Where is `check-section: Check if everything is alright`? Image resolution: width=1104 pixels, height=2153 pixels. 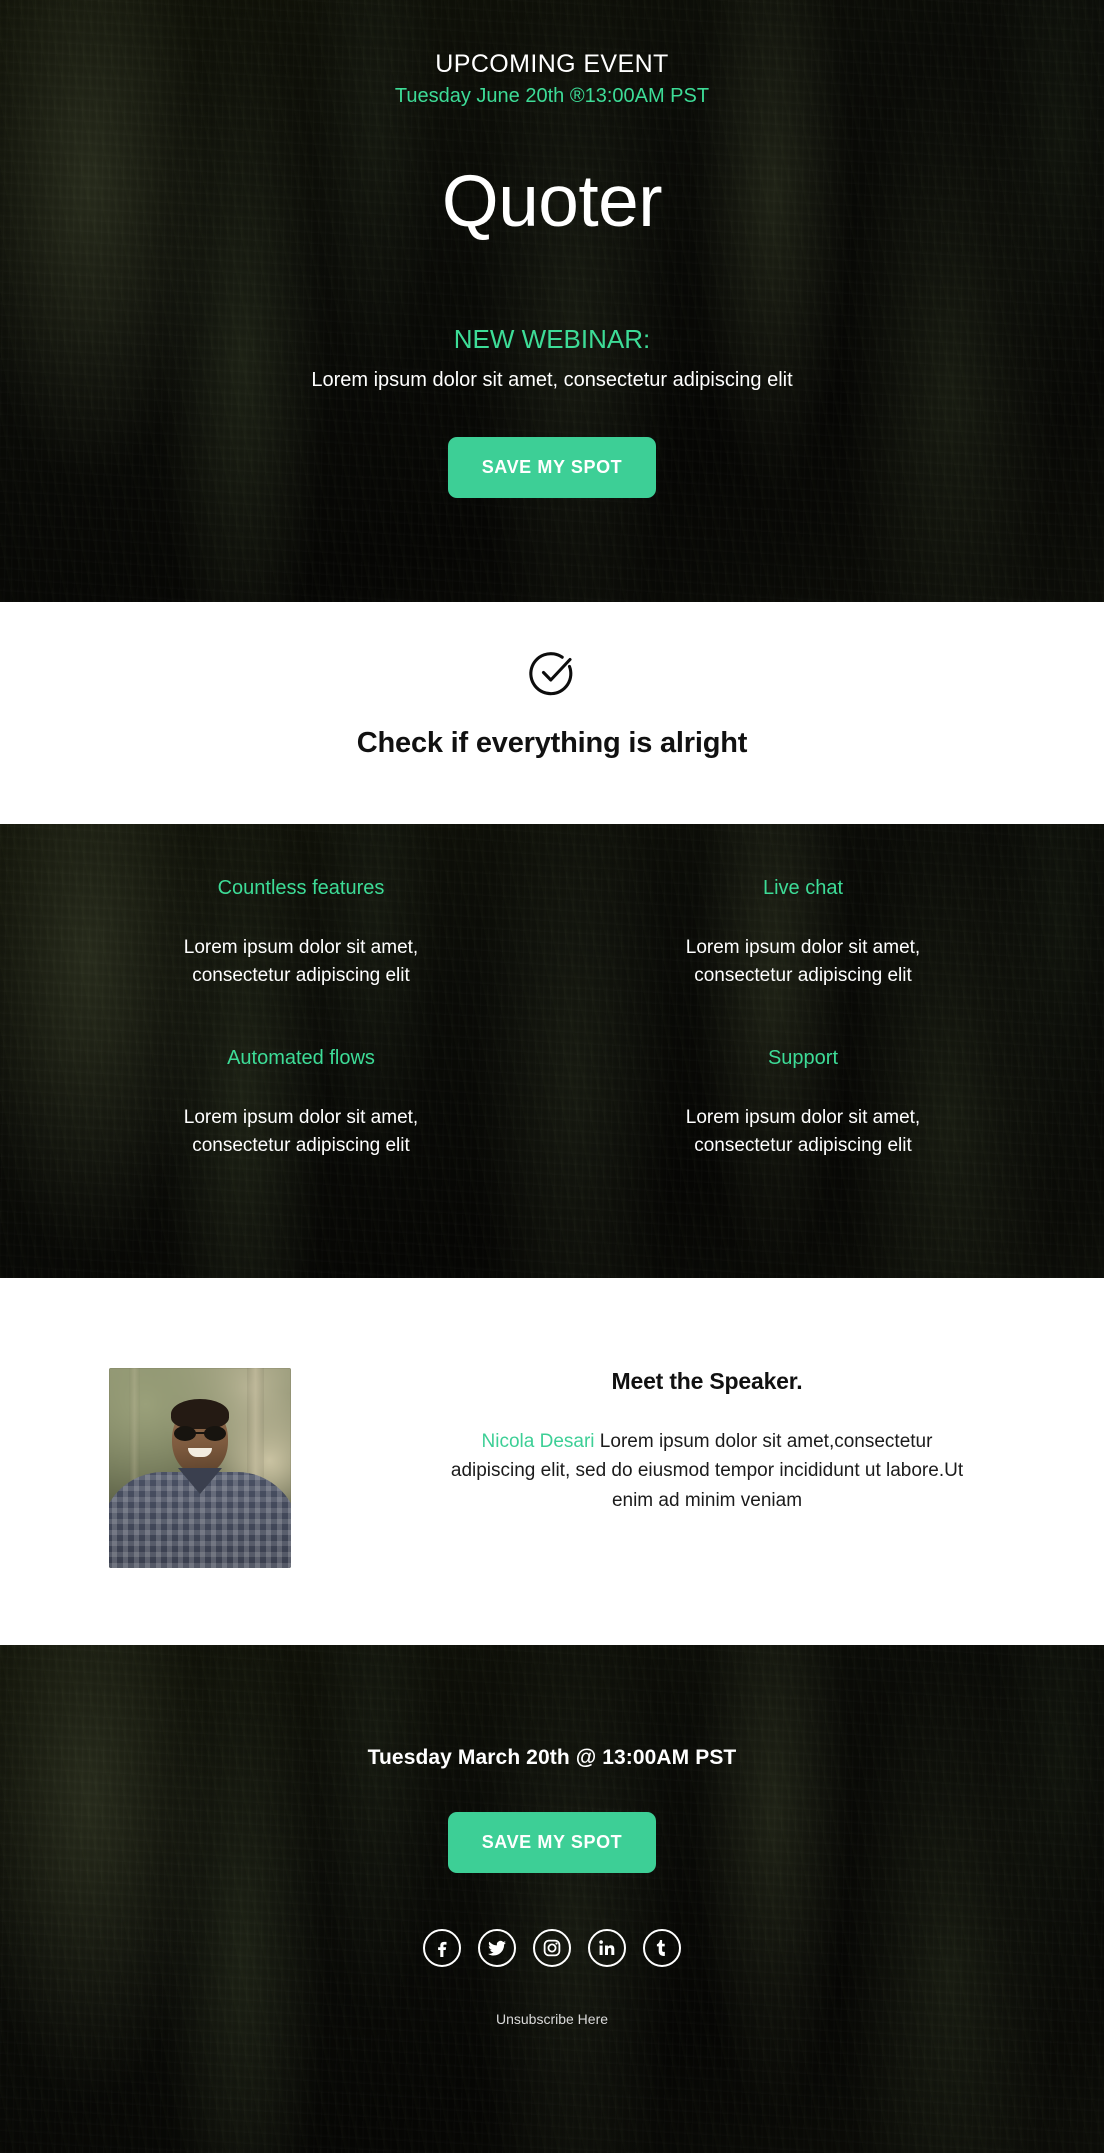
check-section: Check if everything is alright is located at coordinates (552, 713).